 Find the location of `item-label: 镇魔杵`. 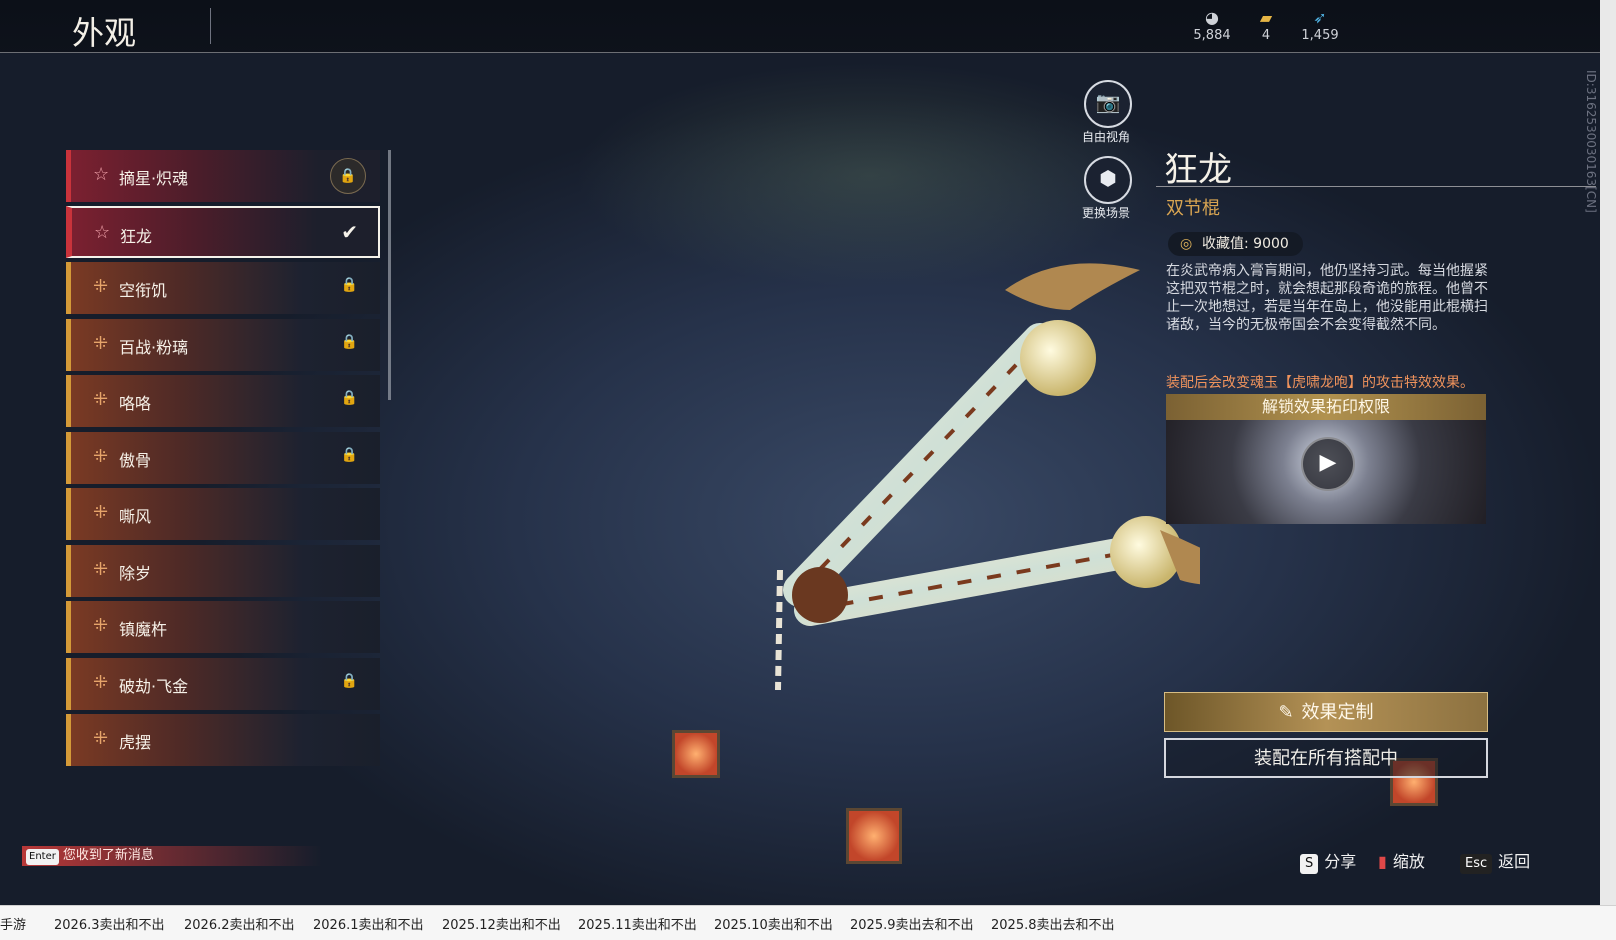

item-label: 镇魔杵 is located at coordinates (143, 629).